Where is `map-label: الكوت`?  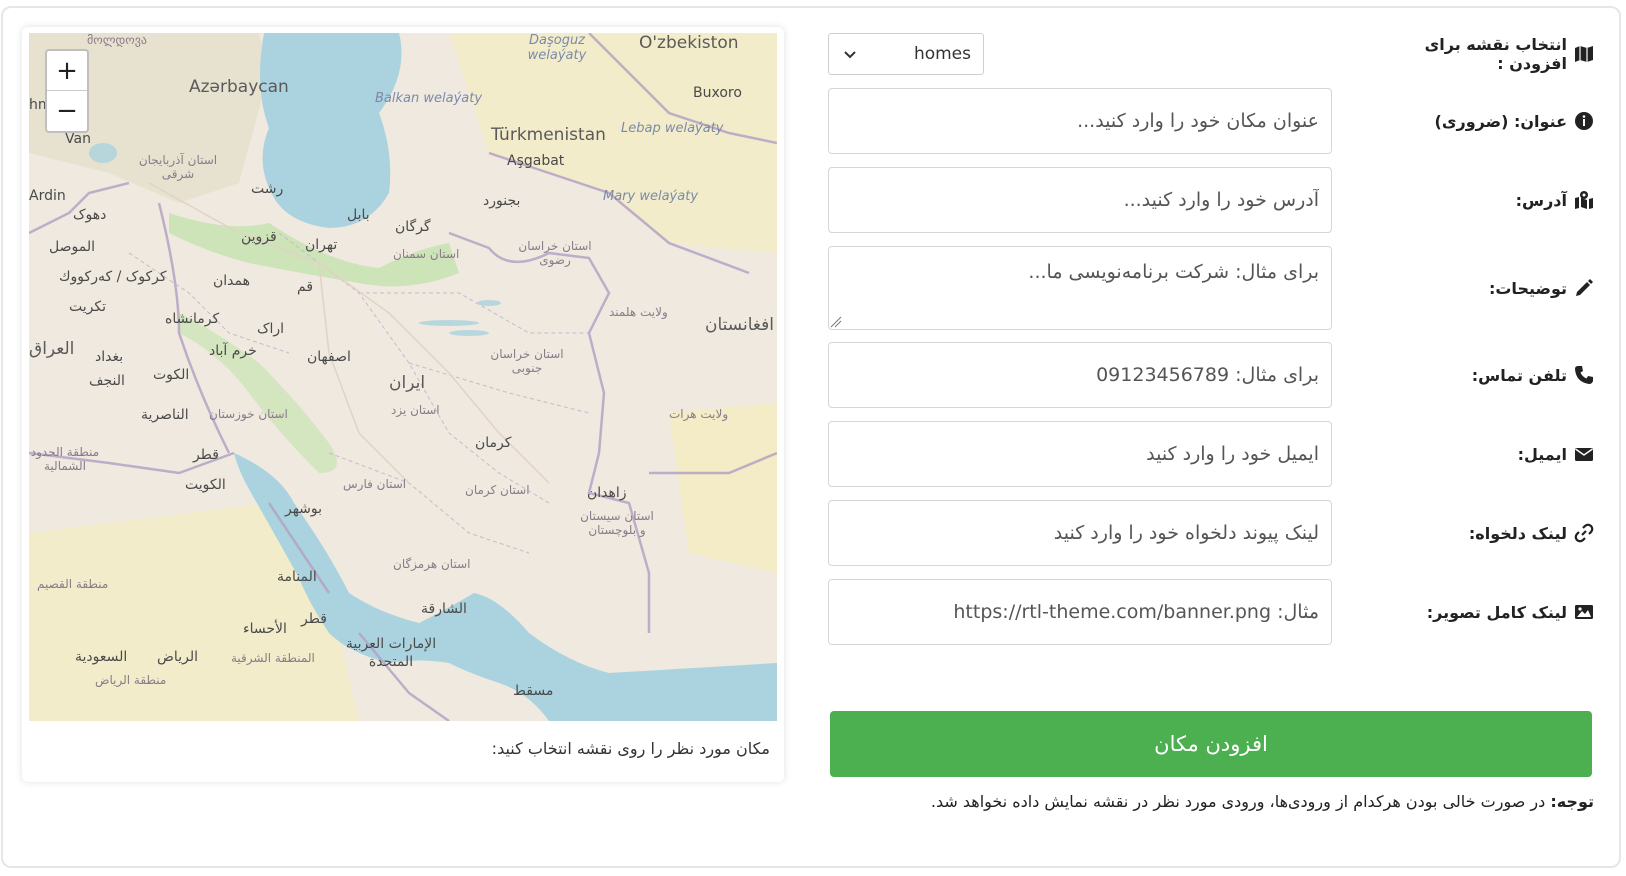 map-label: الكوت is located at coordinates (171, 375).